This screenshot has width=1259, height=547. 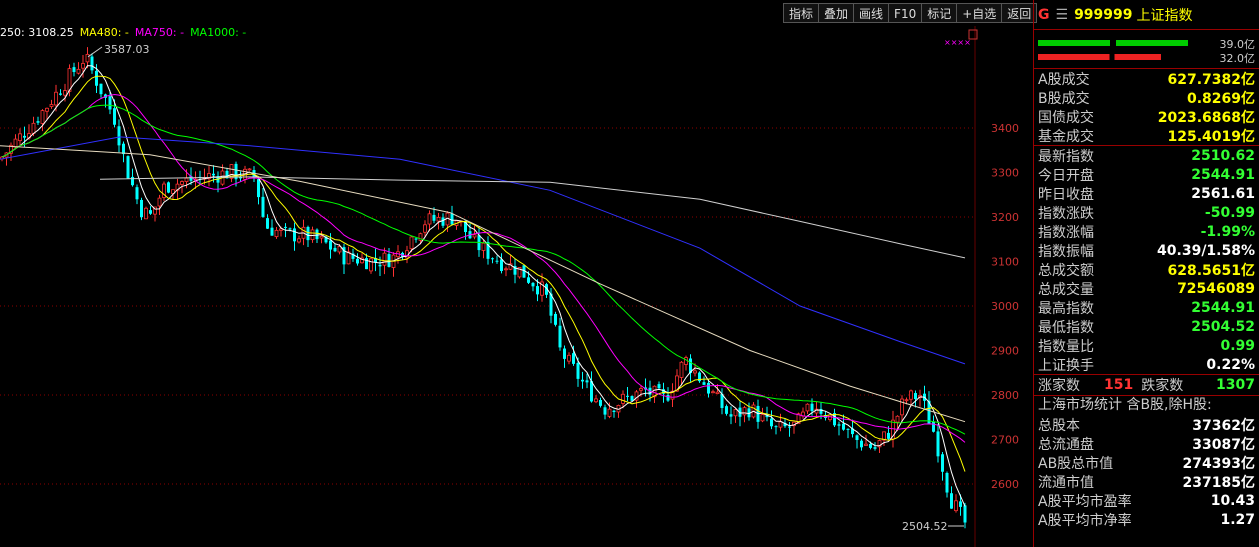 What do you see at coordinates (159, 32) in the screenshot?
I see `ma-legend-item: MA750: -` at bounding box center [159, 32].